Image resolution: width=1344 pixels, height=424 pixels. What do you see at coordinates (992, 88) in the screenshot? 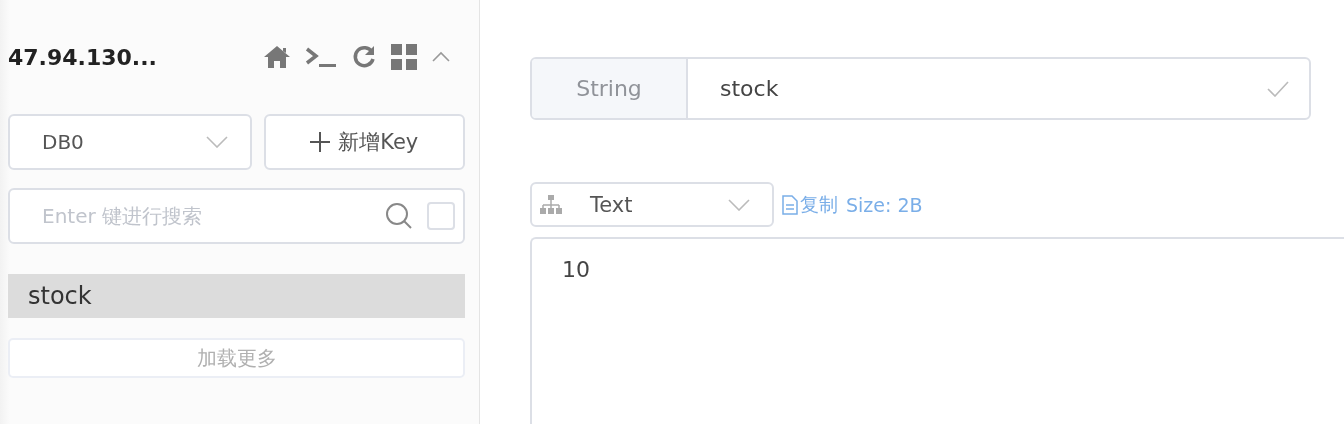
I see `key-name-field: stock` at bounding box center [992, 88].